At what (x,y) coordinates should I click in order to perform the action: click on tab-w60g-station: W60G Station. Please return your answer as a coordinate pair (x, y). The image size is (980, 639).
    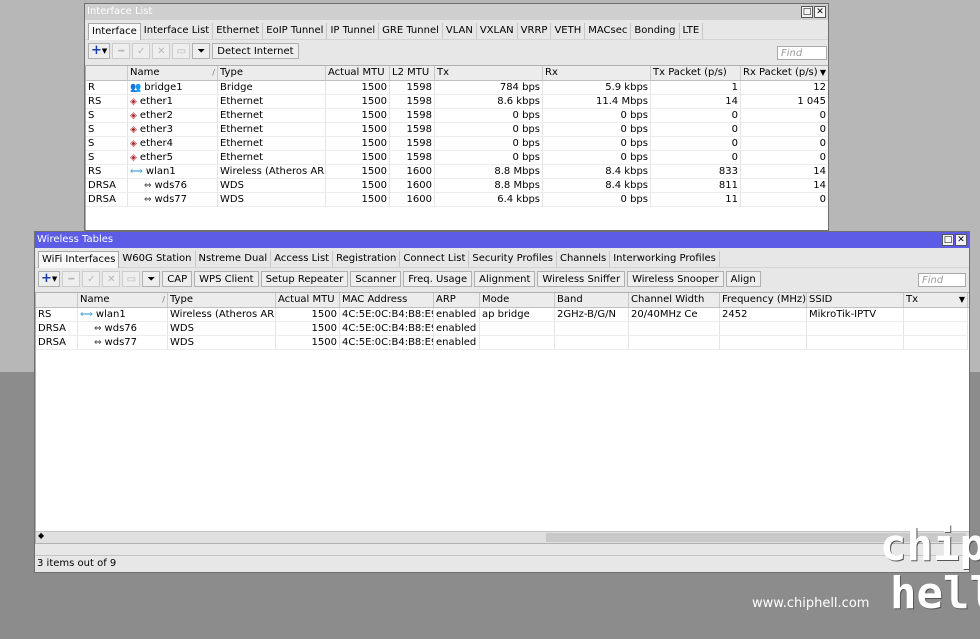
    Looking at the image, I should click on (157, 259).